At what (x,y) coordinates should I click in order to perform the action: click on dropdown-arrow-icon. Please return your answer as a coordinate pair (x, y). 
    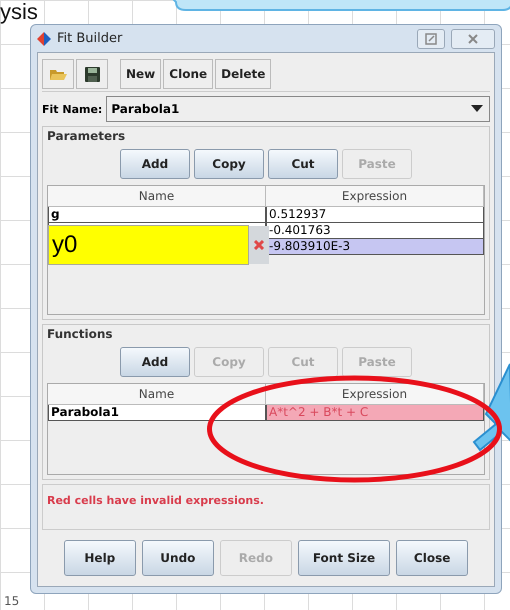
    Looking at the image, I should click on (477, 109).